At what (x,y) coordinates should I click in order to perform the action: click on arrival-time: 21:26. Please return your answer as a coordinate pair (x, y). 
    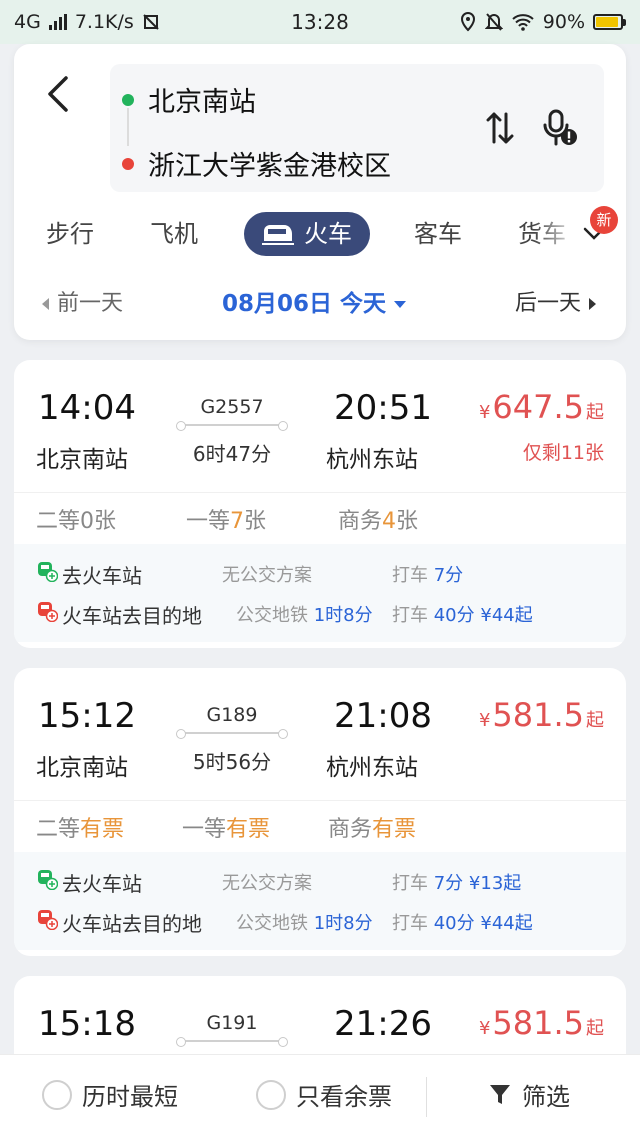
    Looking at the image, I should click on (383, 1024).